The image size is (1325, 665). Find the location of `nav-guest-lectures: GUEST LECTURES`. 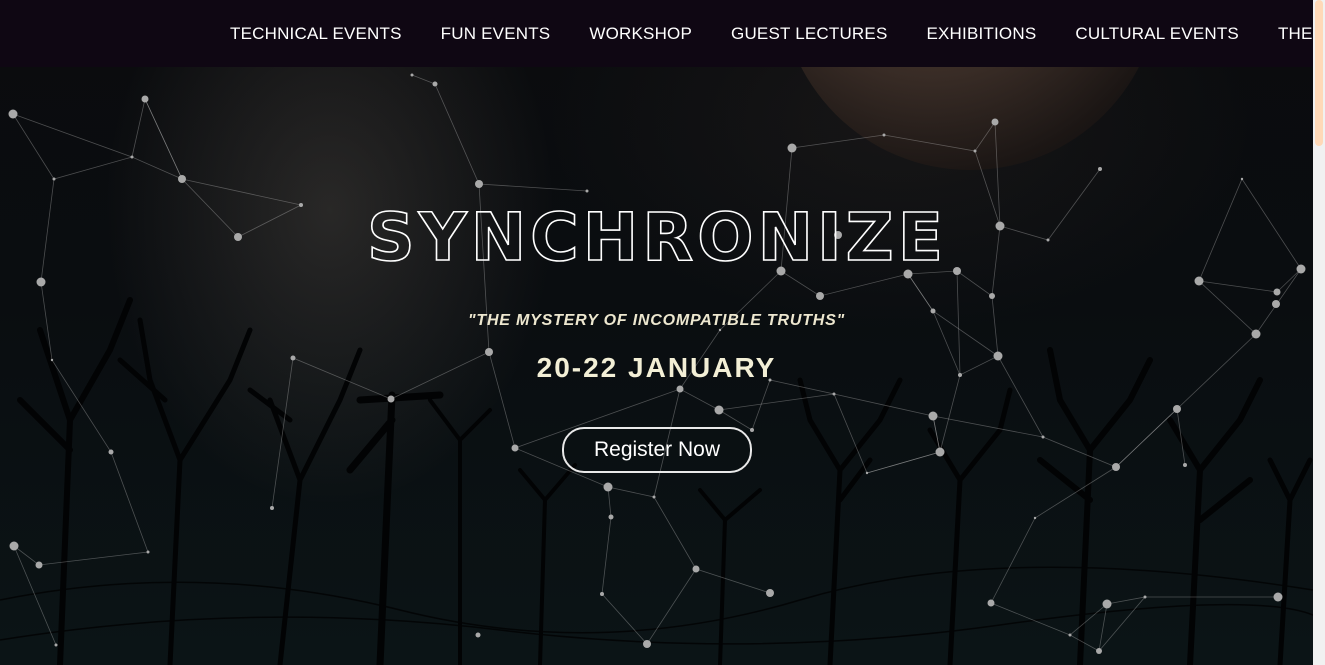

nav-guest-lectures: GUEST LECTURES is located at coordinates (809, 34).